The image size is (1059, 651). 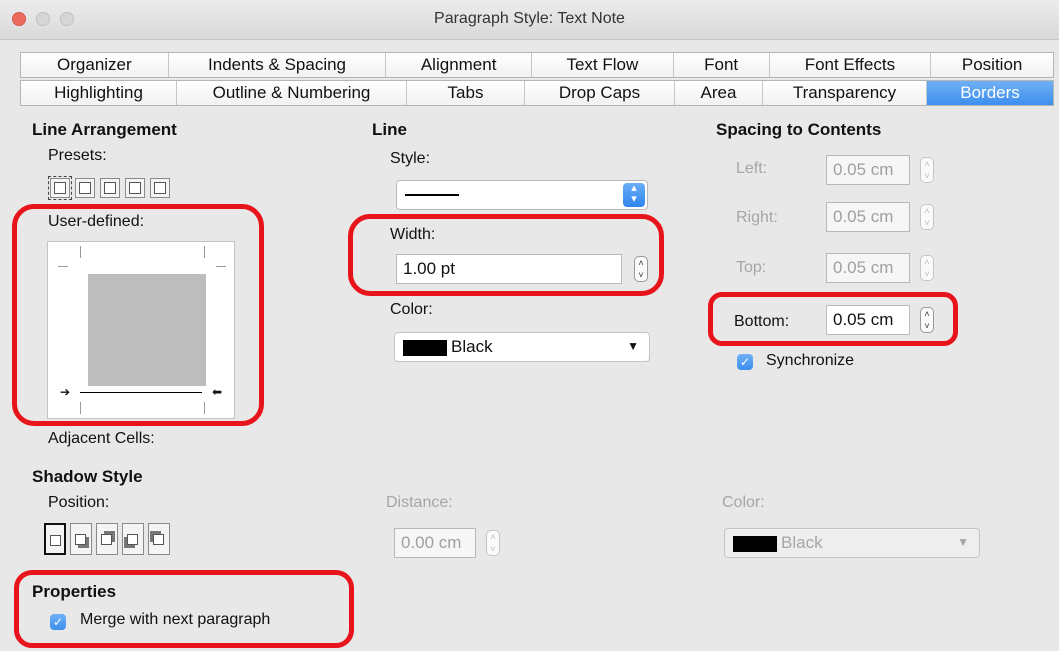 I want to click on preset-box-inner-button, so click(x=110, y=188).